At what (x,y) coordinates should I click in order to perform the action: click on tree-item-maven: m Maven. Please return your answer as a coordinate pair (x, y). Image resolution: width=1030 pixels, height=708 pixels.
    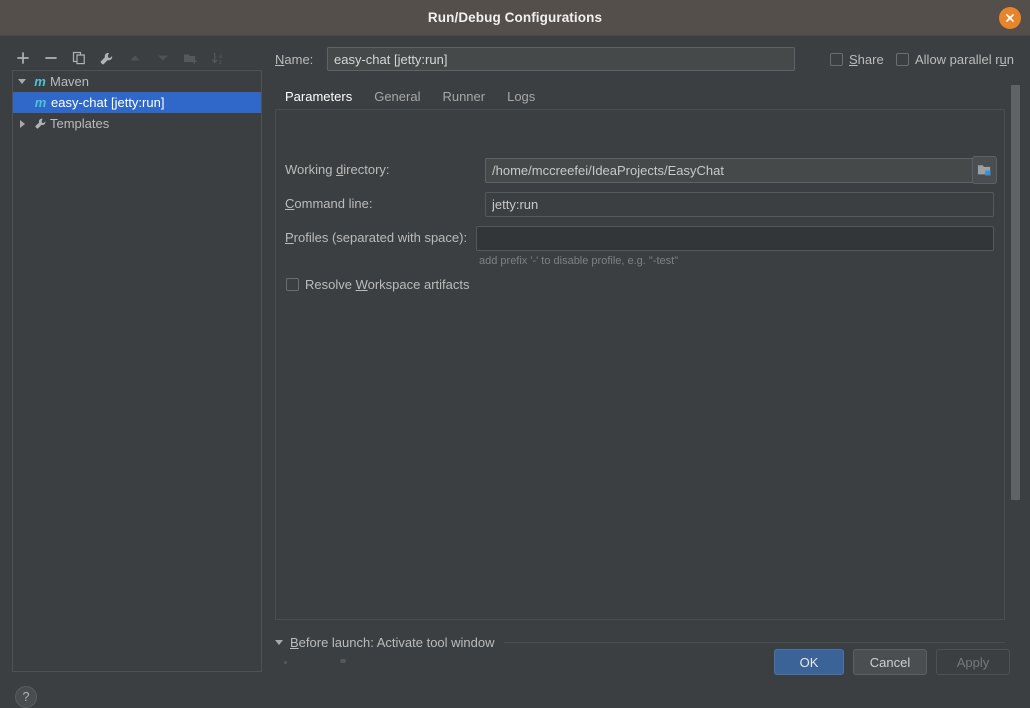
    Looking at the image, I should click on (137, 81).